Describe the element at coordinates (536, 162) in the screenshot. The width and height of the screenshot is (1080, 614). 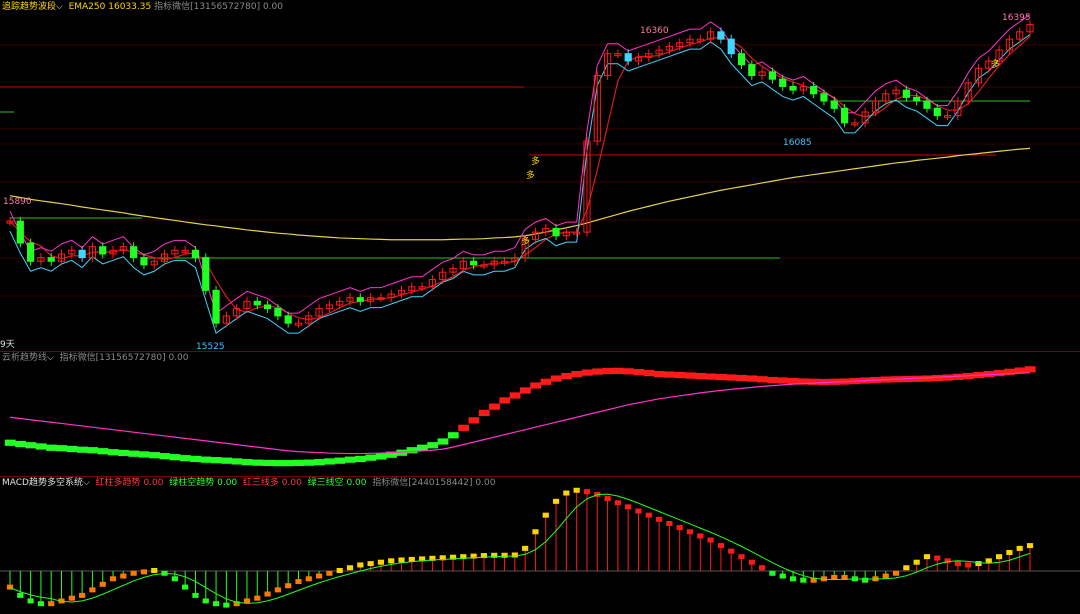
I see `signal-label: 多` at that location.